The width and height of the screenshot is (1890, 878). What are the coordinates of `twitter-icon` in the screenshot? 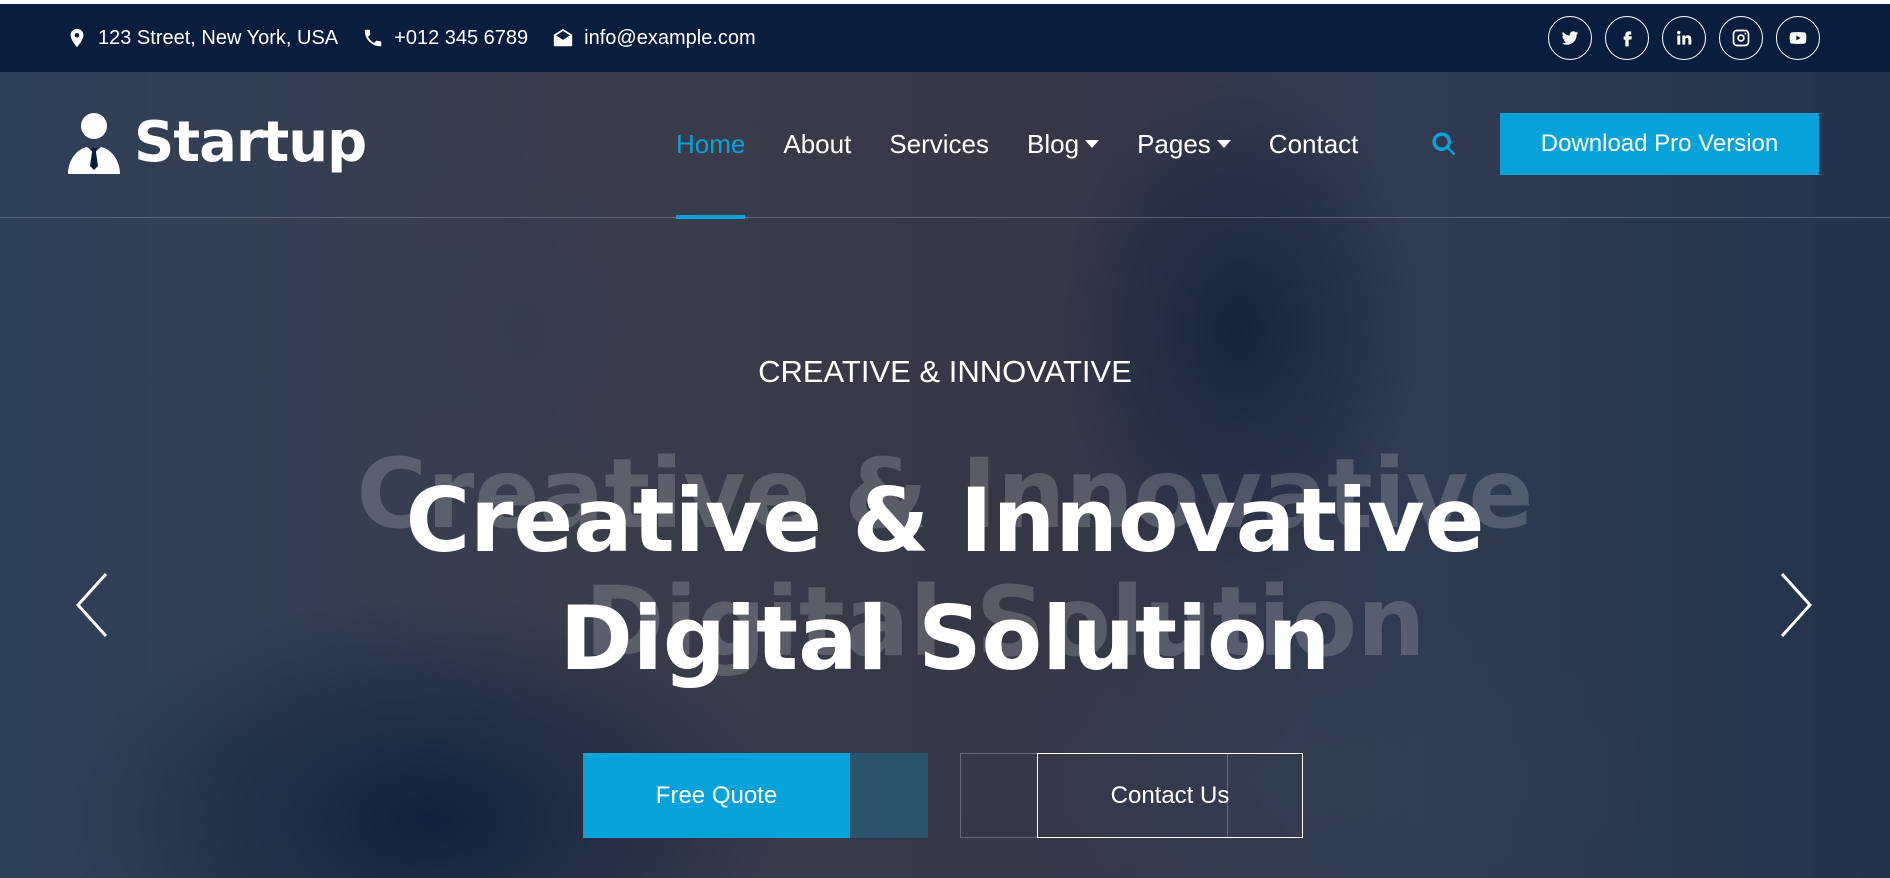 It's located at (1570, 38).